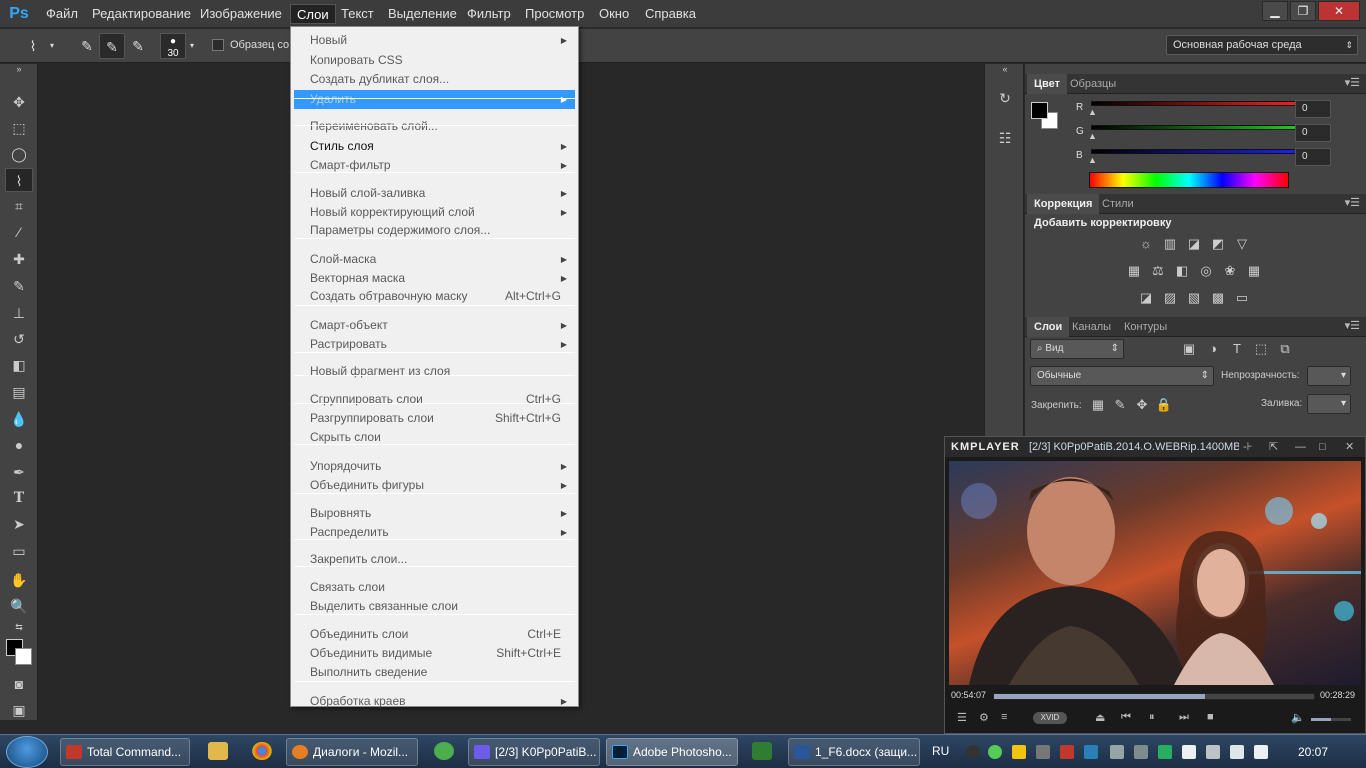 The image size is (1366, 768). I want to click on tray-tool-icon, so click(1019, 752).